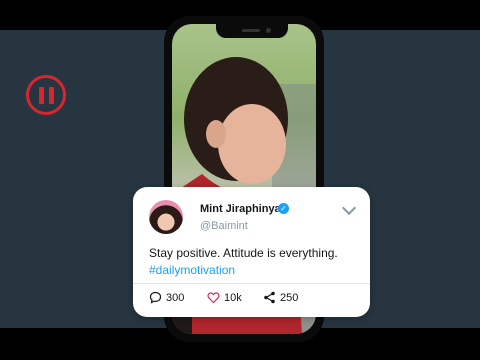 This screenshot has width=480, height=360. What do you see at coordinates (233, 297) in the screenshot?
I see `like-count: 10k` at bounding box center [233, 297].